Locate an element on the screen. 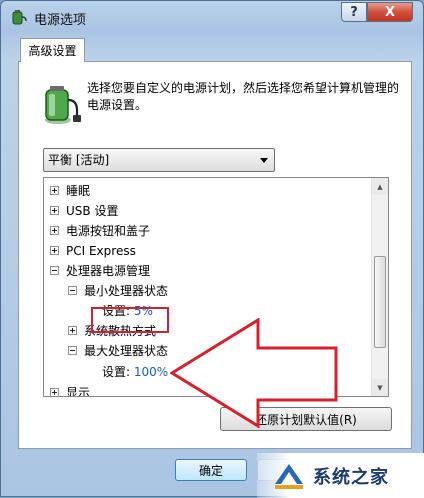 The image size is (424, 498). tree-scrollbar: ▲ ▼ is located at coordinates (379, 287).